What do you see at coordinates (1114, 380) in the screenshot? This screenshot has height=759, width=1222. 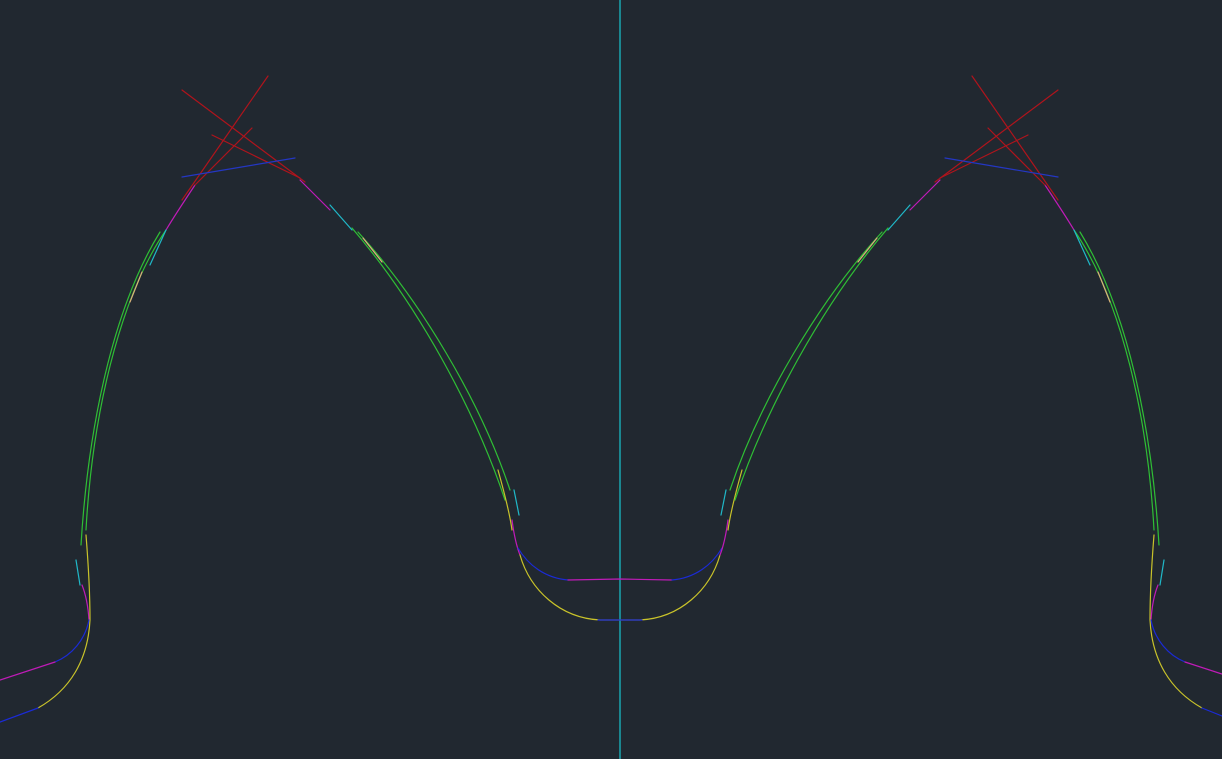 I see `right-tooth-right-flank-inner` at bounding box center [1114, 380].